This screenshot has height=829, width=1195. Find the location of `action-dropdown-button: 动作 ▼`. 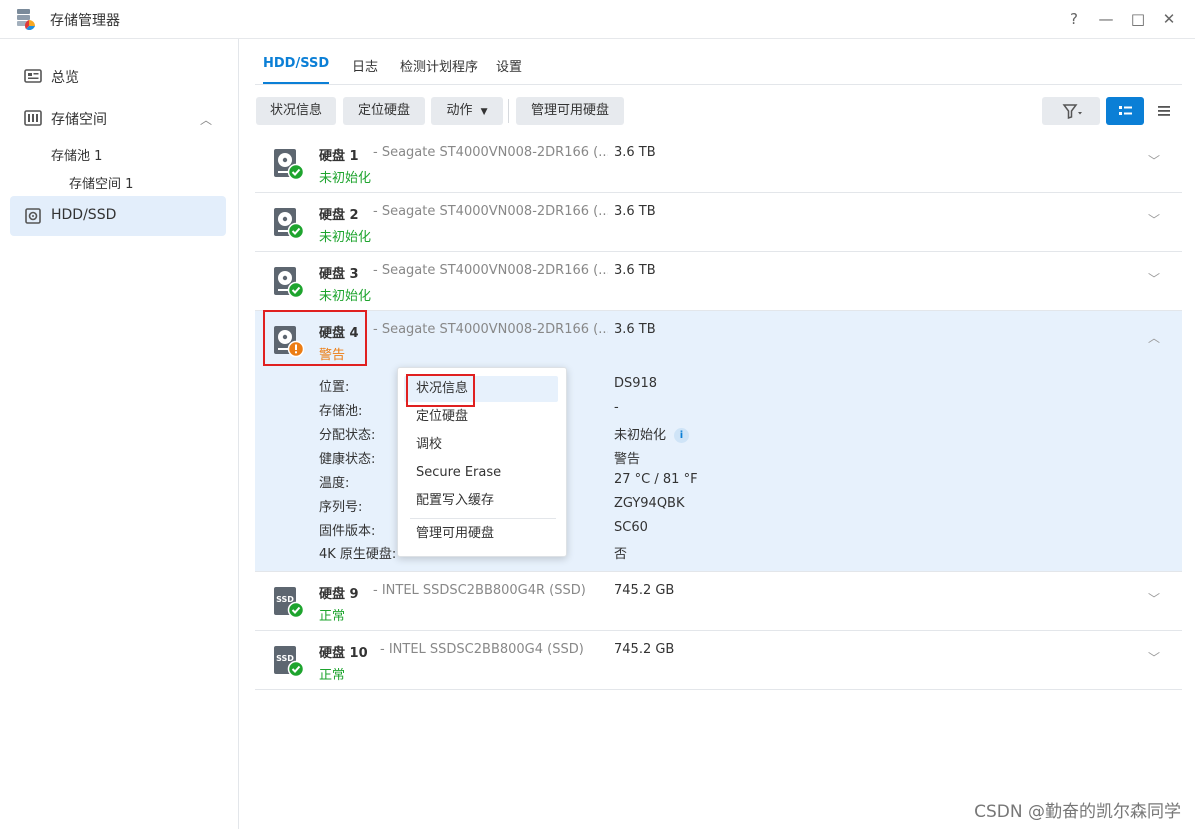

action-dropdown-button: 动作 ▼ is located at coordinates (467, 111).